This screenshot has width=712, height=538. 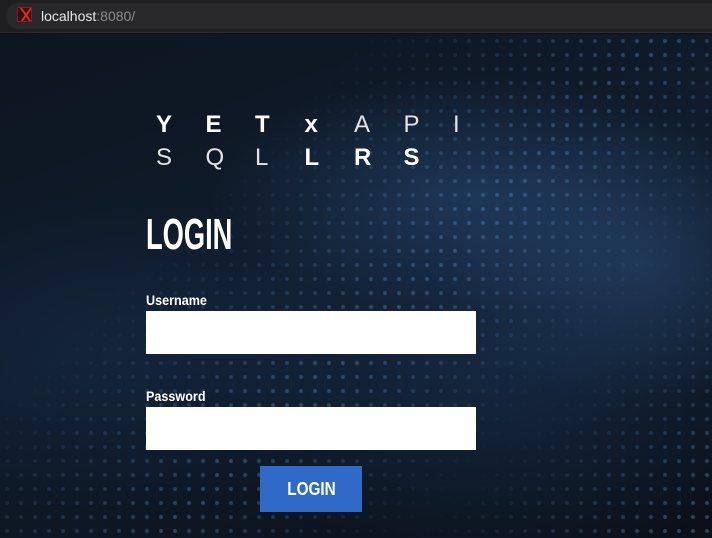 I want to click on logo-letter: E, so click(x=213, y=124).